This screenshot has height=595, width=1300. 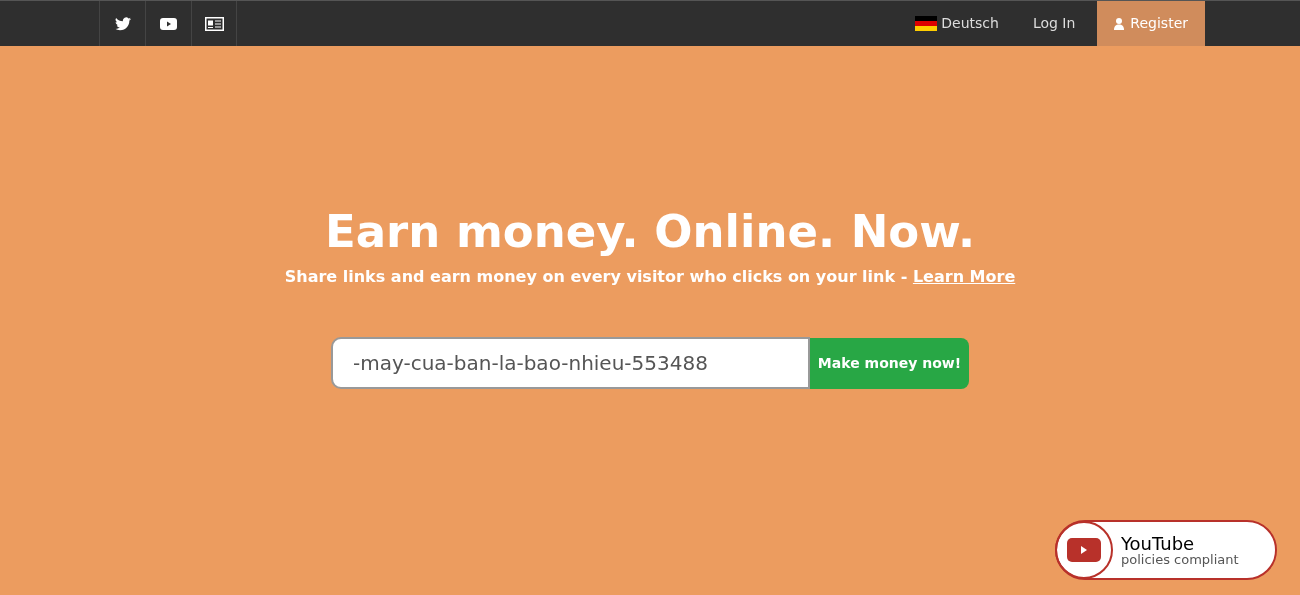 I want to click on german-flag-icon, so click(x=926, y=23).